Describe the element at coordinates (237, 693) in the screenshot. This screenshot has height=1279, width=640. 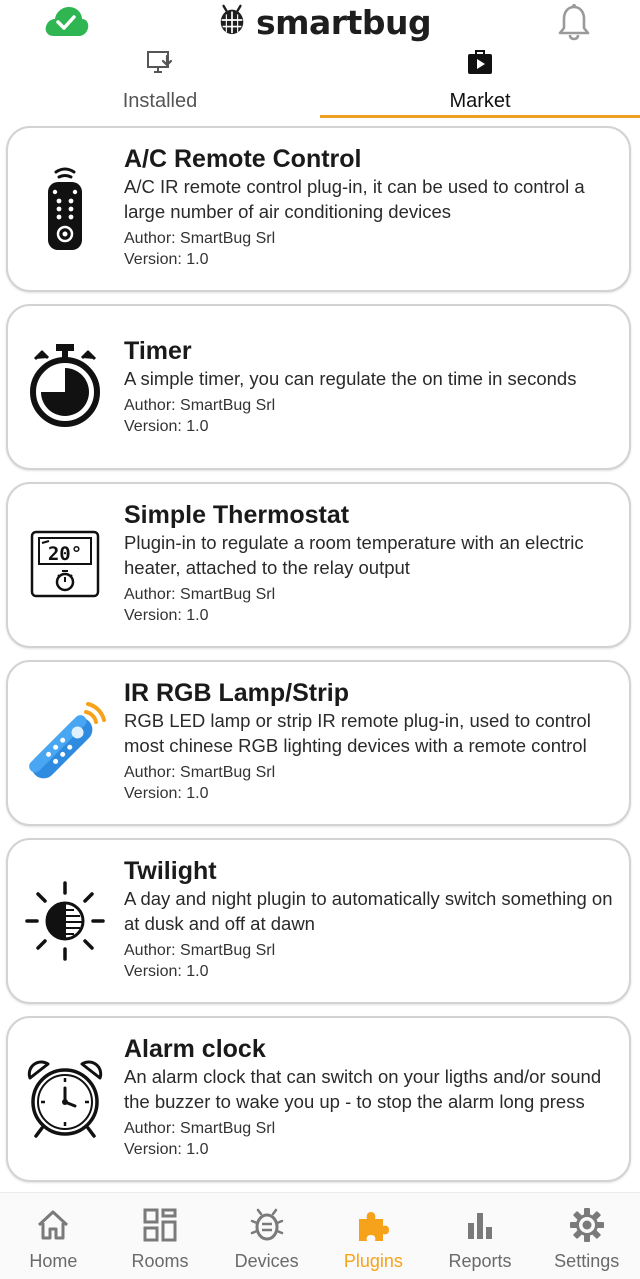
I see `plugin-title: IR RGB Lamp/Strip` at that location.